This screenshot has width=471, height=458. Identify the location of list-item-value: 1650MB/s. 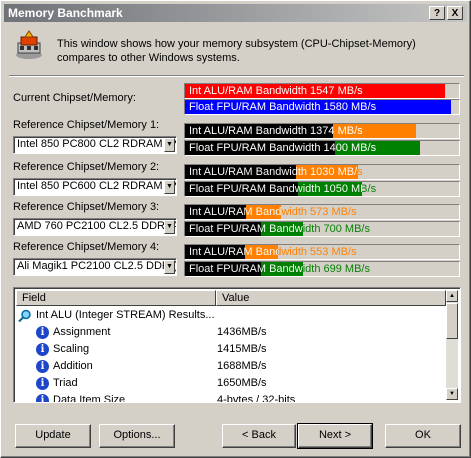
(242, 383).